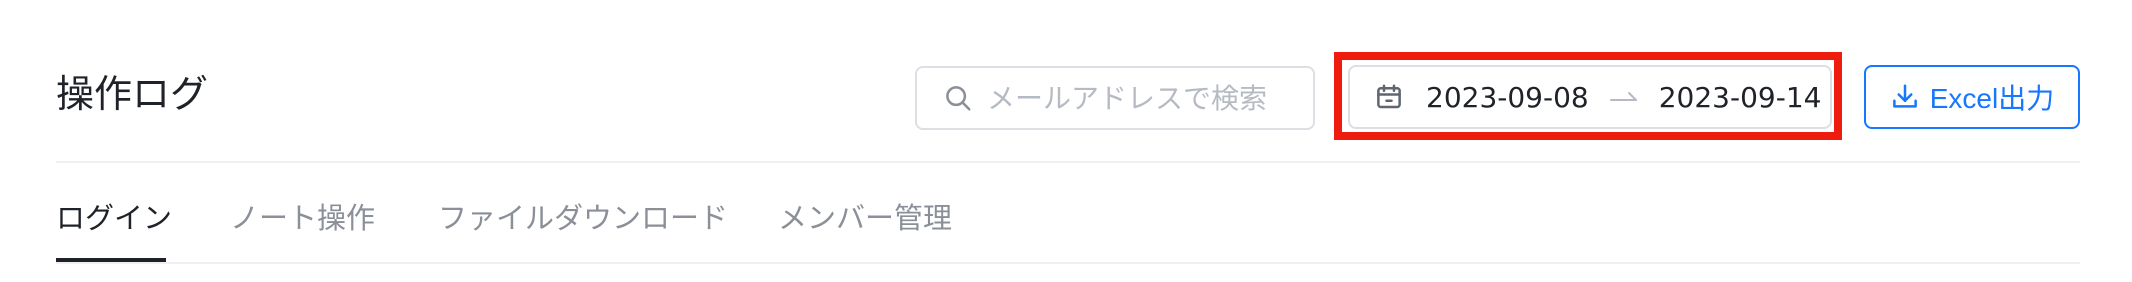  I want to click on tab-note-operations: ノート操作, so click(302, 218).